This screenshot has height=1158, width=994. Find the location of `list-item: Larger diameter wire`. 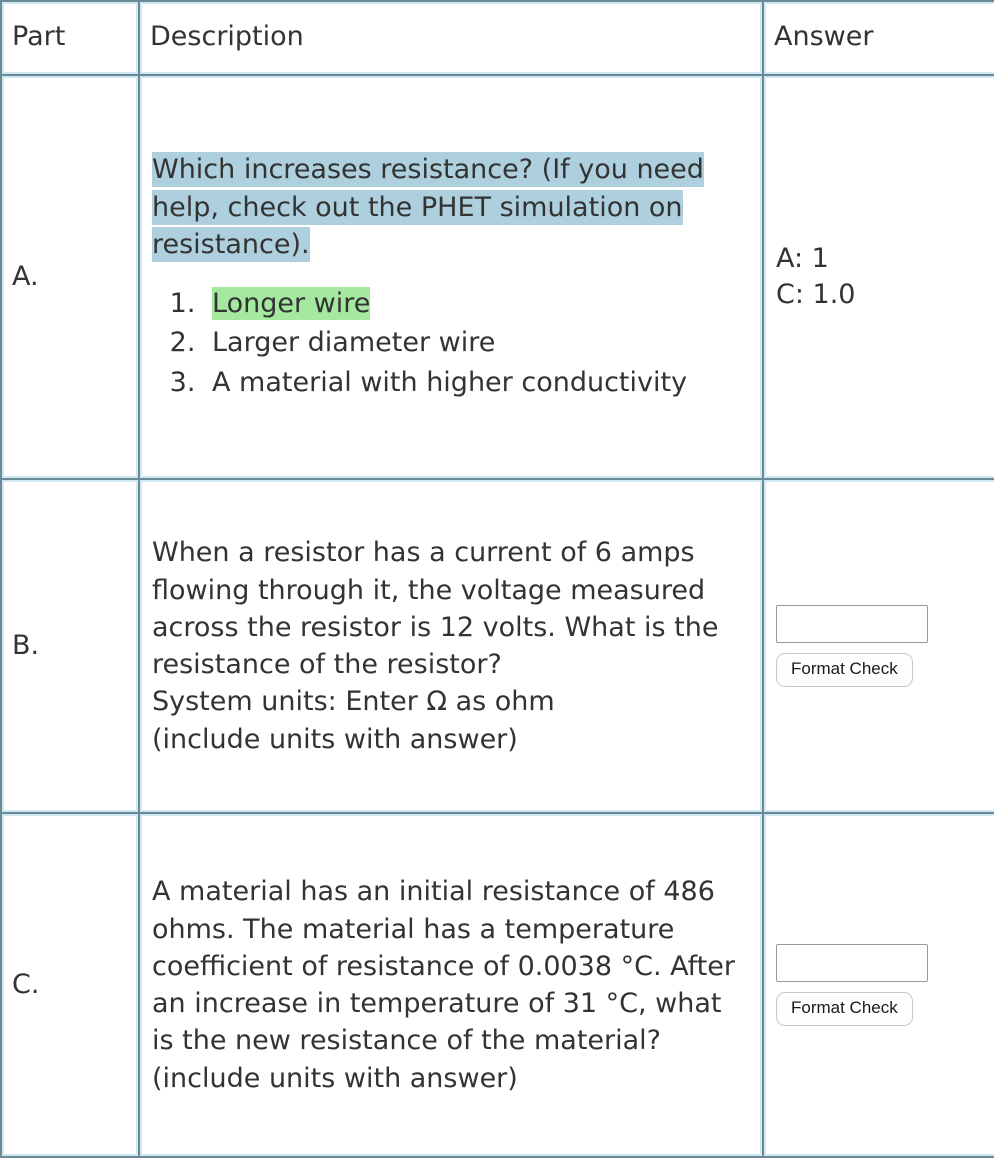

list-item: Larger diameter wire is located at coordinates (477, 342).